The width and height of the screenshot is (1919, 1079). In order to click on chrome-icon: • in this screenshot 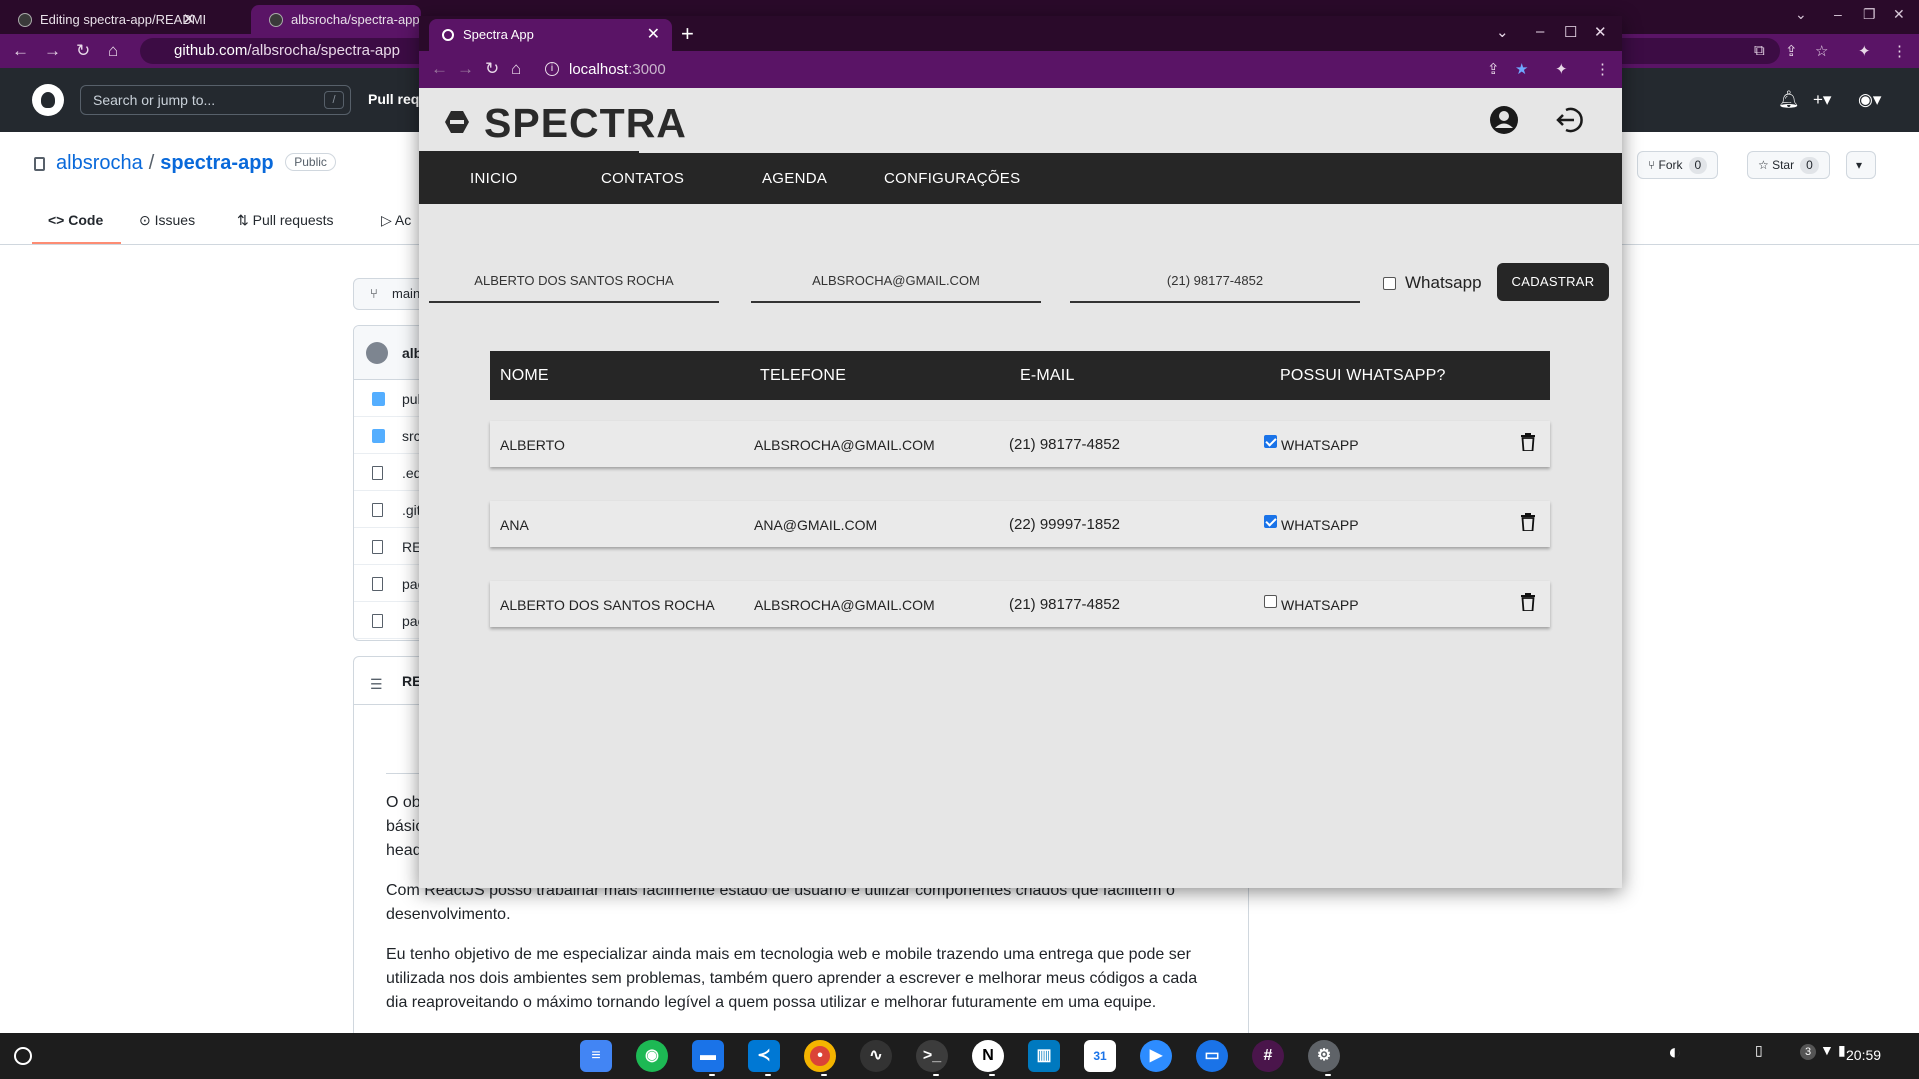, I will do `click(820, 1056)`.